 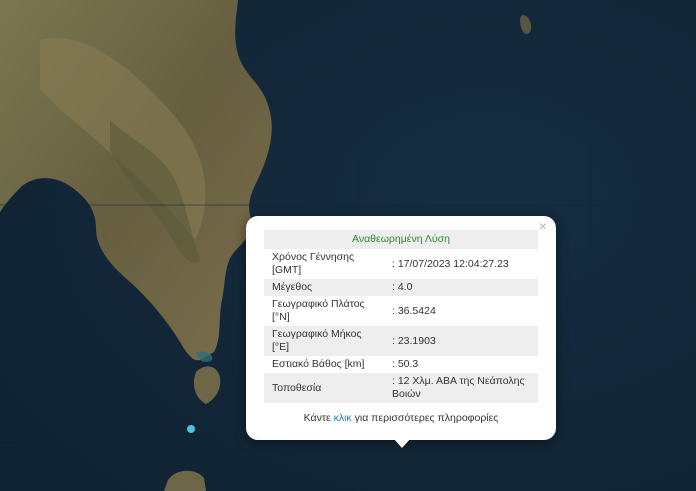 What do you see at coordinates (324, 341) in the screenshot?
I see `row-label: Γεωγραφικό Μήκος [°E]` at bounding box center [324, 341].